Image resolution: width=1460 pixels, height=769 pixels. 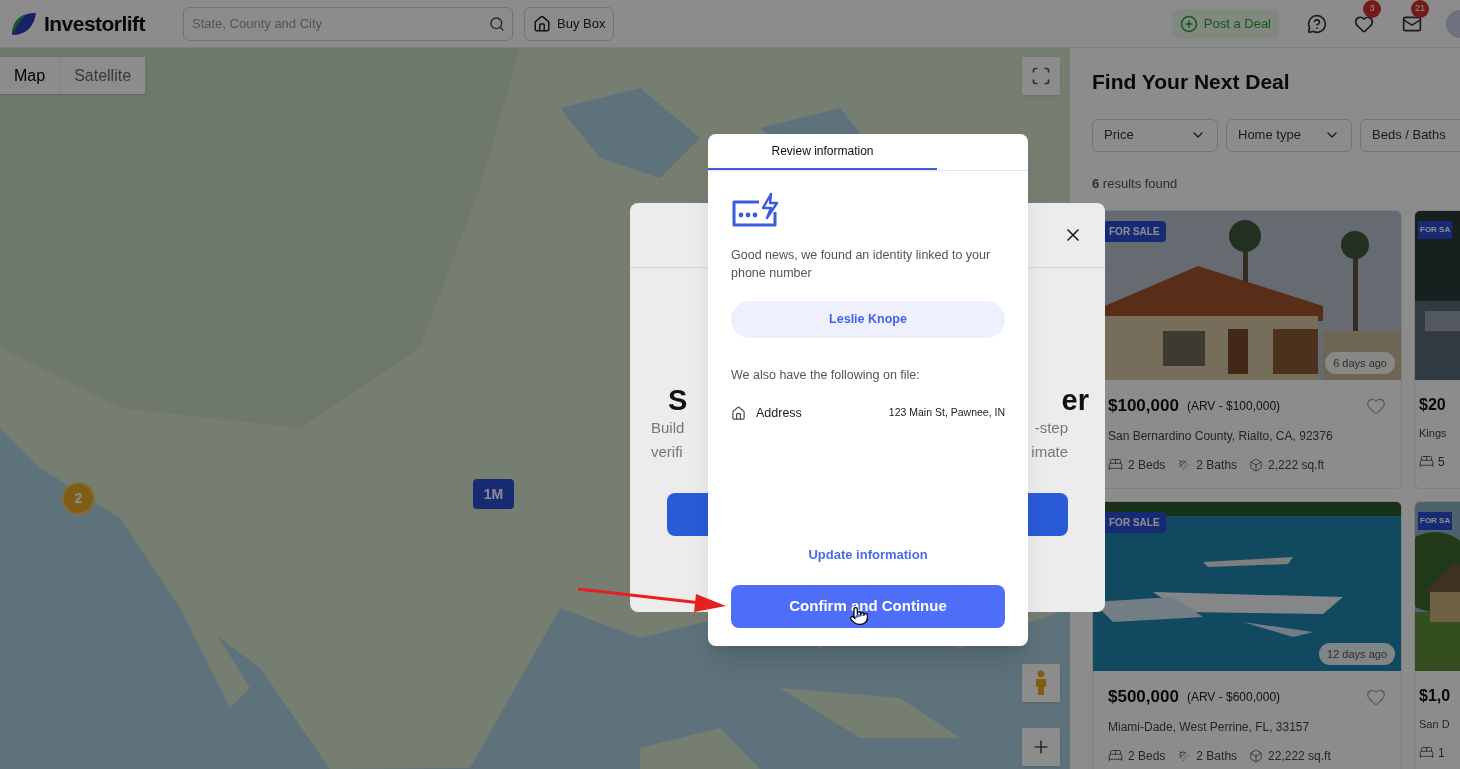 What do you see at coordinates (1247, 635) in the screenshot?
I see `listing-card: FOR SALE 12 days ago $500,000 (ARV - $600,000) Miami-Dade, West Perrine, FL, 33157 2 Beds 2 Baths 22,222 sq.ft` at bounding box center [1247, 635].